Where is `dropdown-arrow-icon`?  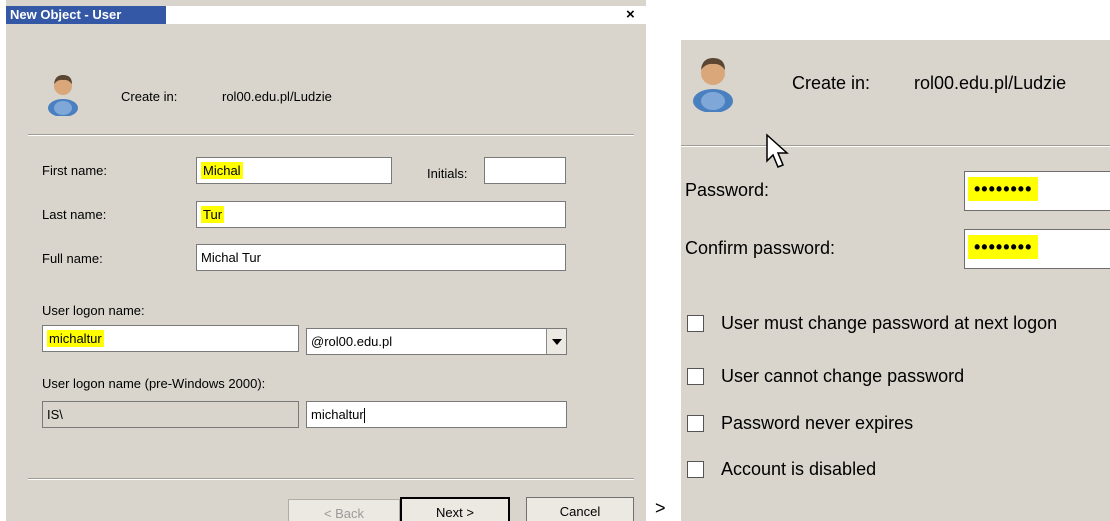
dropdown-arrow-icon is located at coordinates (556, 341).